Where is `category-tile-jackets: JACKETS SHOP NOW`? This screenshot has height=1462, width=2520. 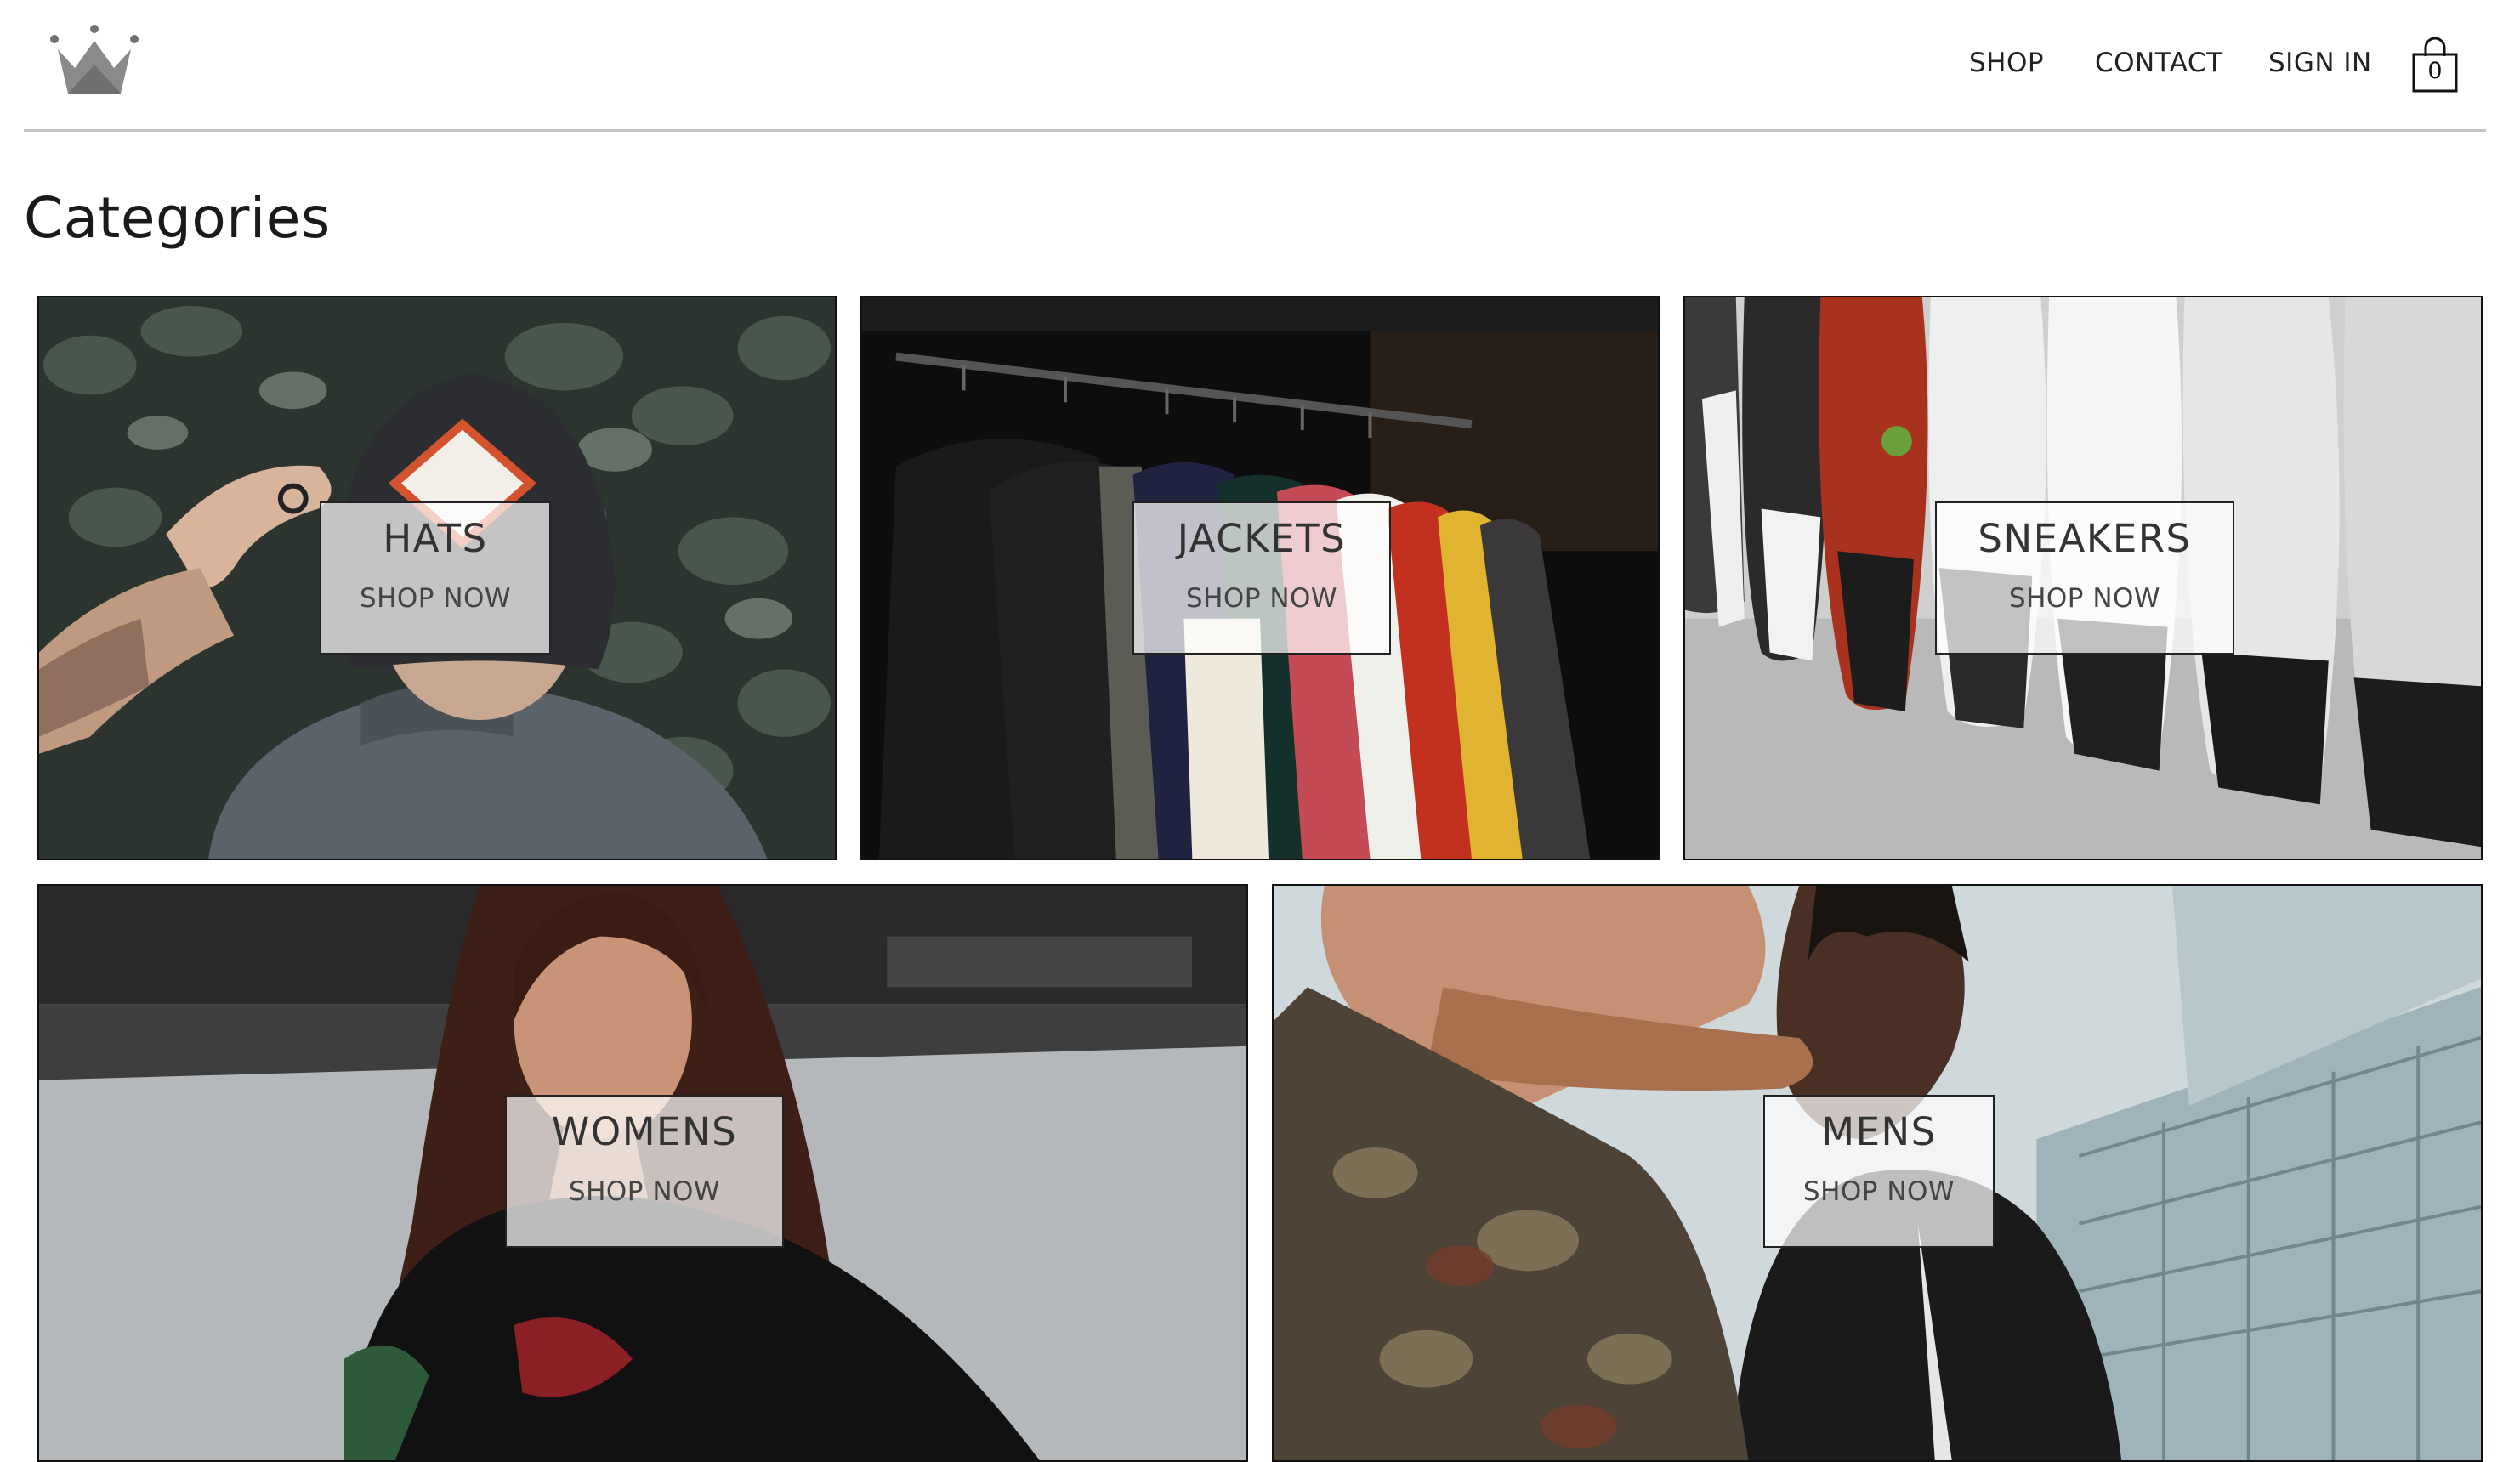 category-tile-jackets: JACKETS SHOP NOW is located at coordinates (1260, 578).